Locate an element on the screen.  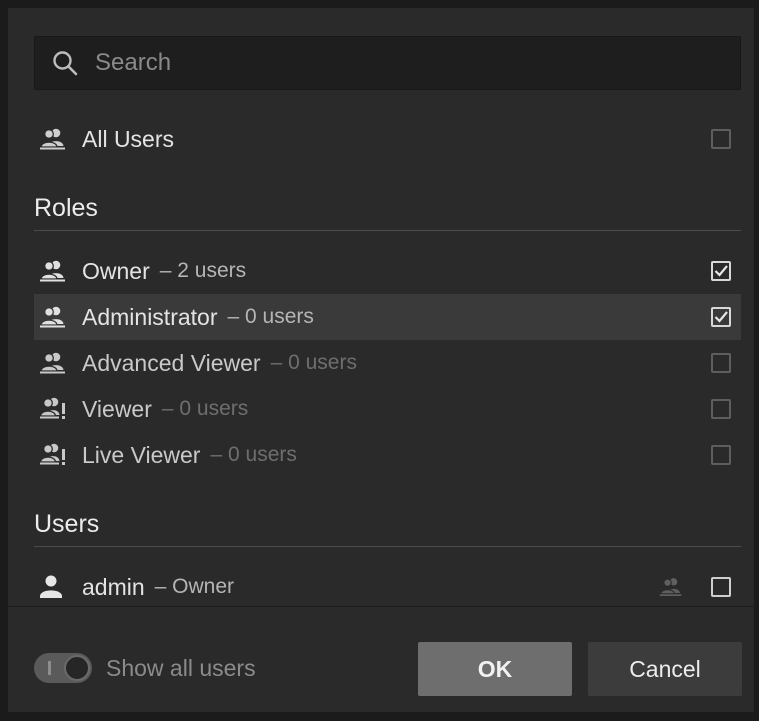
role-checkbox-administrator is located at coordinates (721, 317).